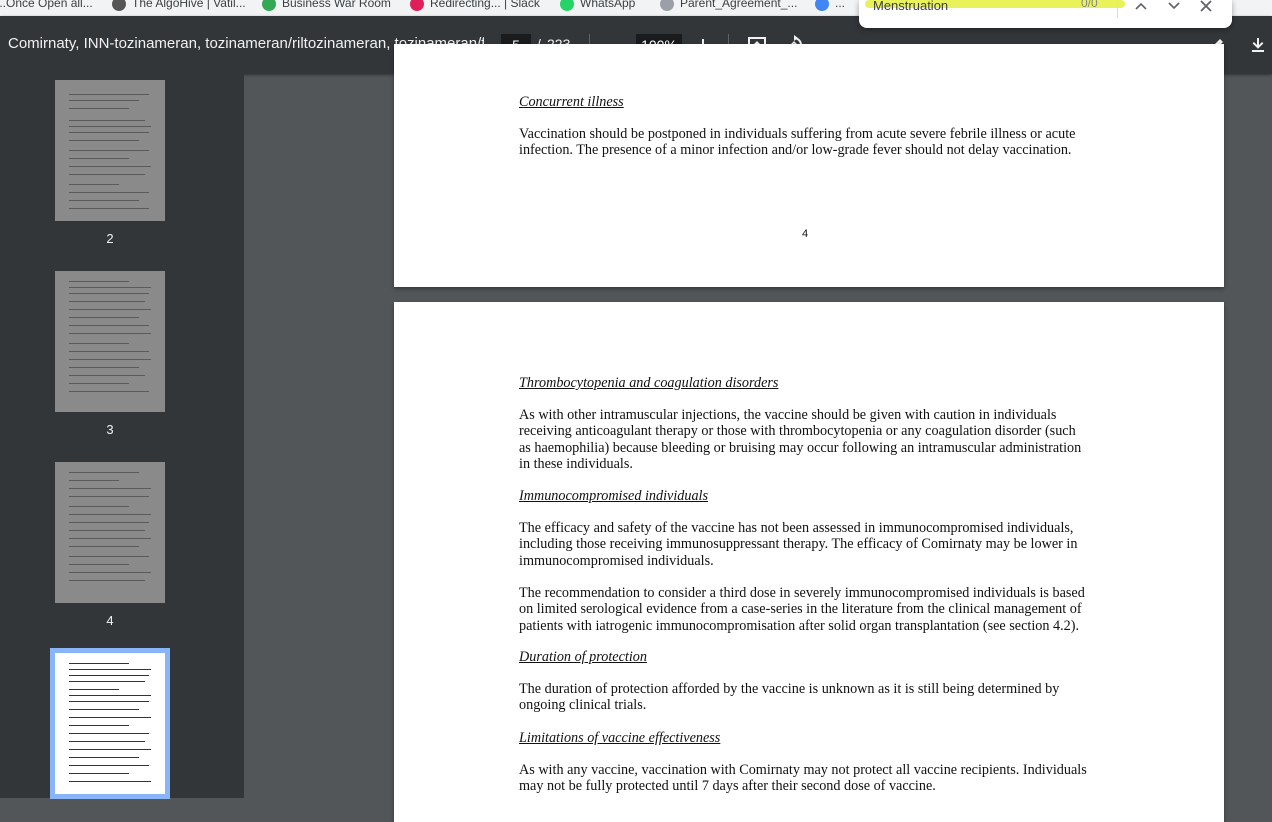 This screenshot has height=822, width=1272. I want to click on bookmark-item: WhatsApp, so click(597, 5).